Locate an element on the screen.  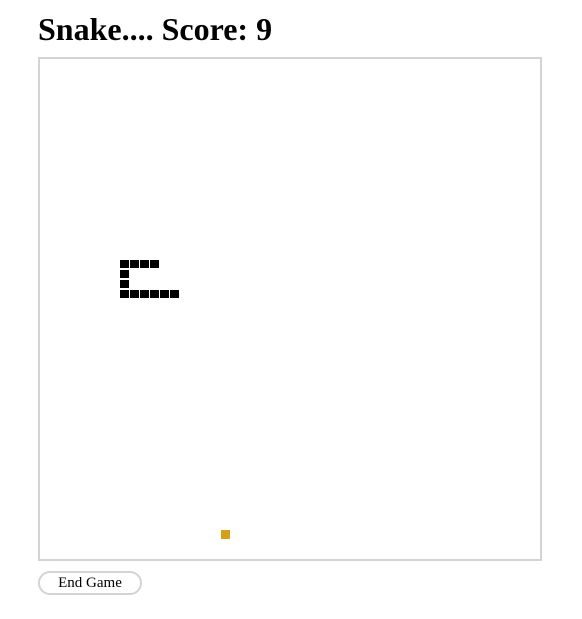
snake-head is located at coordinates (174, 294).